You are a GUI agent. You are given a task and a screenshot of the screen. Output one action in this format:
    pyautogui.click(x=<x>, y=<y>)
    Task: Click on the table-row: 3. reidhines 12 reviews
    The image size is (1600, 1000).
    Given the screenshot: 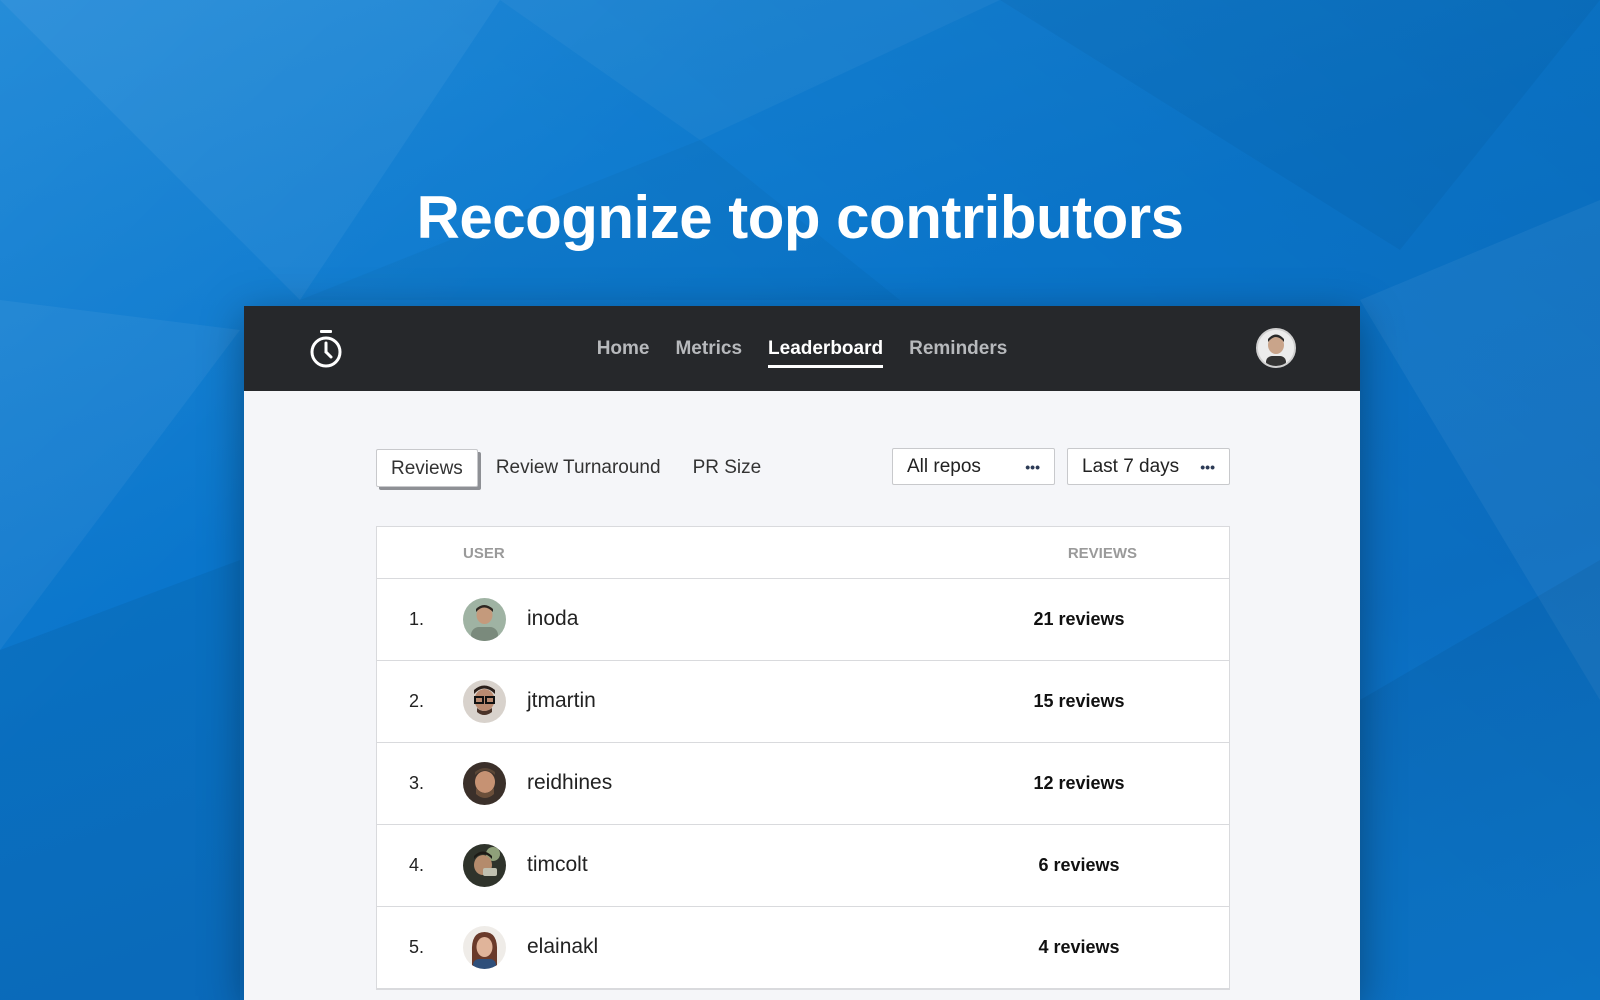 What is the action you would take?
    pyautogui.click(x=803, y=784)
    